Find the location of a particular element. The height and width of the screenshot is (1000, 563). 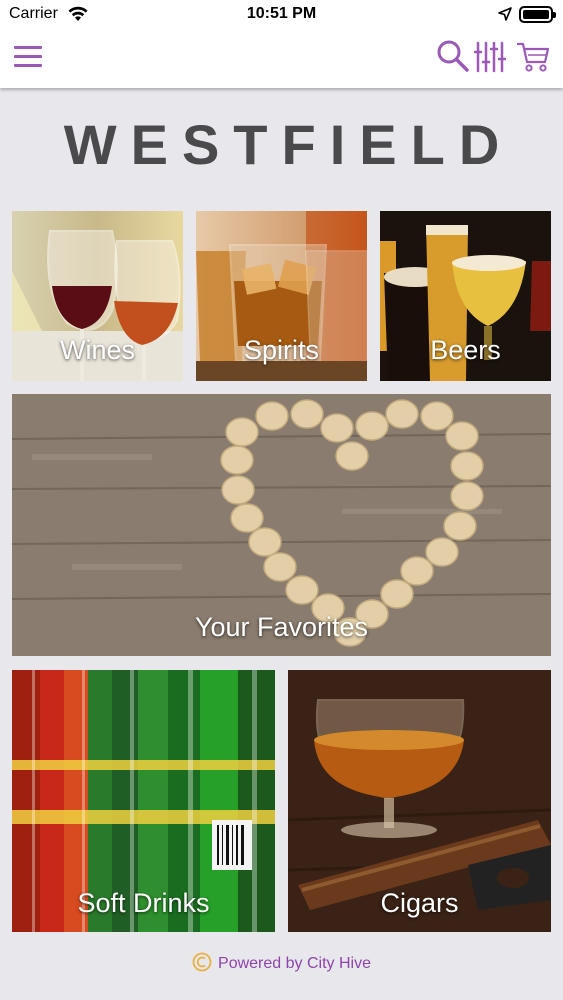

store-logo: WESTFIELD is located at coordinates (288, 144).